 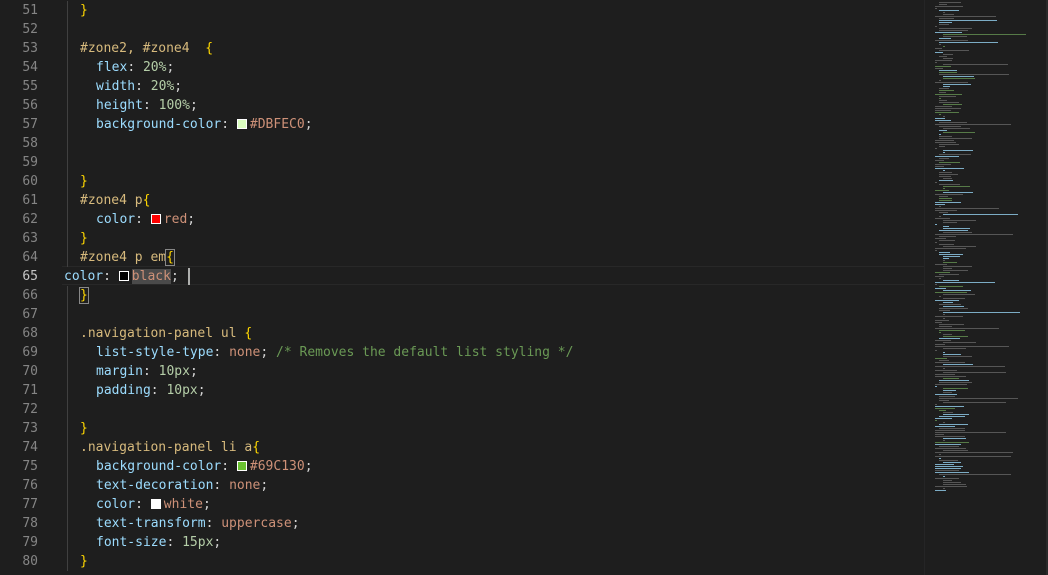 What do you see at coordinates (198, 523) in the screenshot?
I see `code-line: text-transform: uppercase;` at bounding box center [198, 523].